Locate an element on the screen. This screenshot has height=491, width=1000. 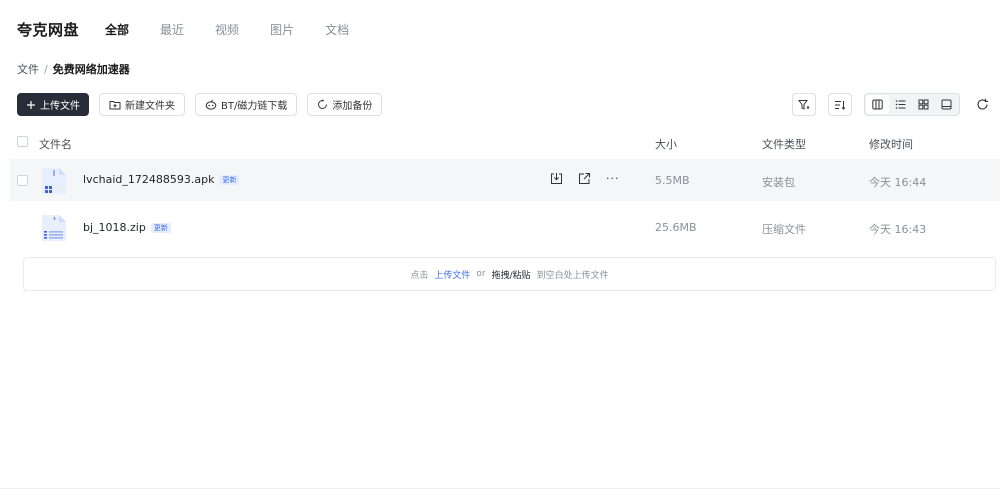
row-checkbox is located at coordinates (22, 180).